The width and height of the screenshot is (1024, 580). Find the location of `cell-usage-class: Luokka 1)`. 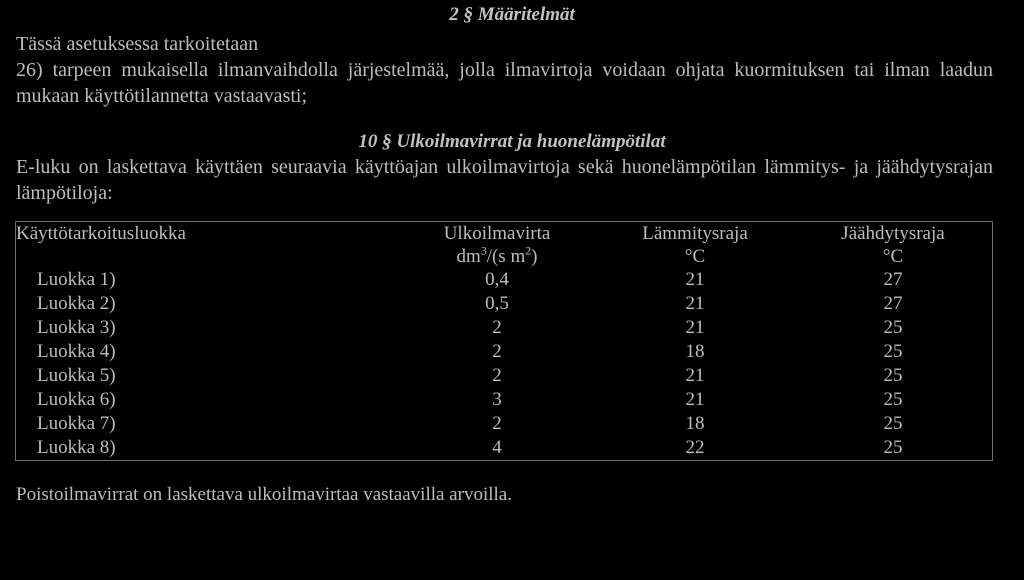

cell-usage-class: Luokka 1) is located at coordinates (76, 279).